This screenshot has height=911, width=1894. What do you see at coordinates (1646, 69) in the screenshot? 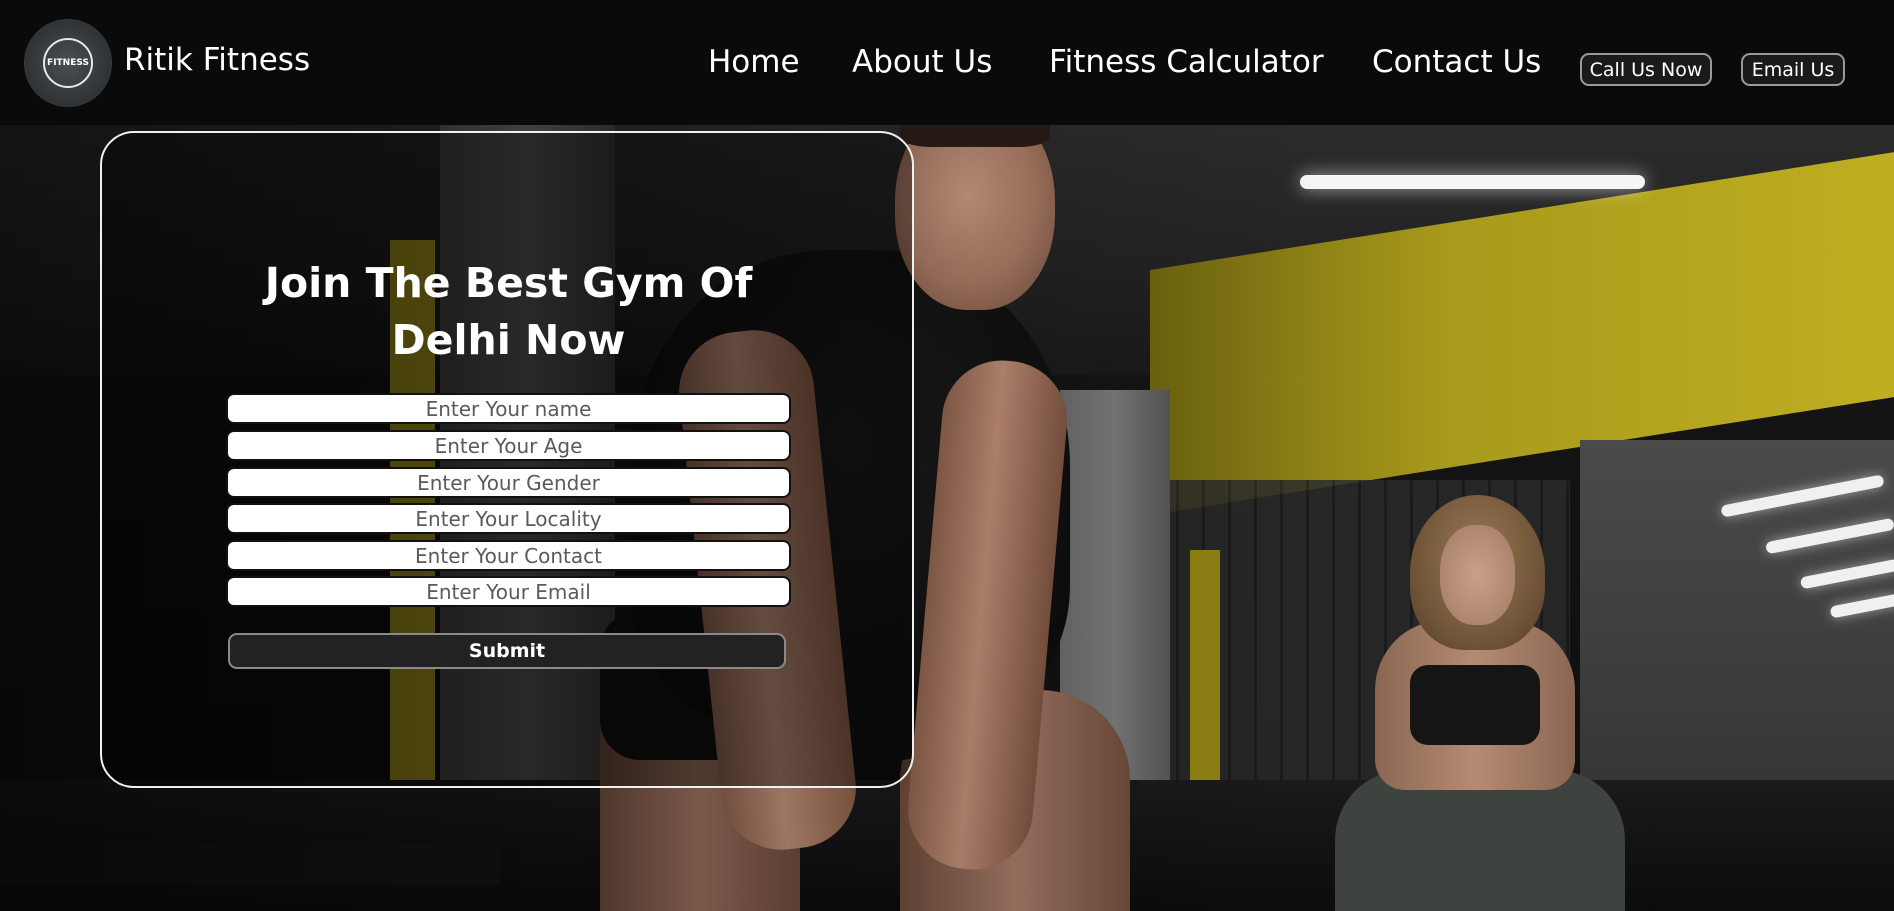
I see `call-us-now-button: Call Us Now` at bounding box center [1646, 69].